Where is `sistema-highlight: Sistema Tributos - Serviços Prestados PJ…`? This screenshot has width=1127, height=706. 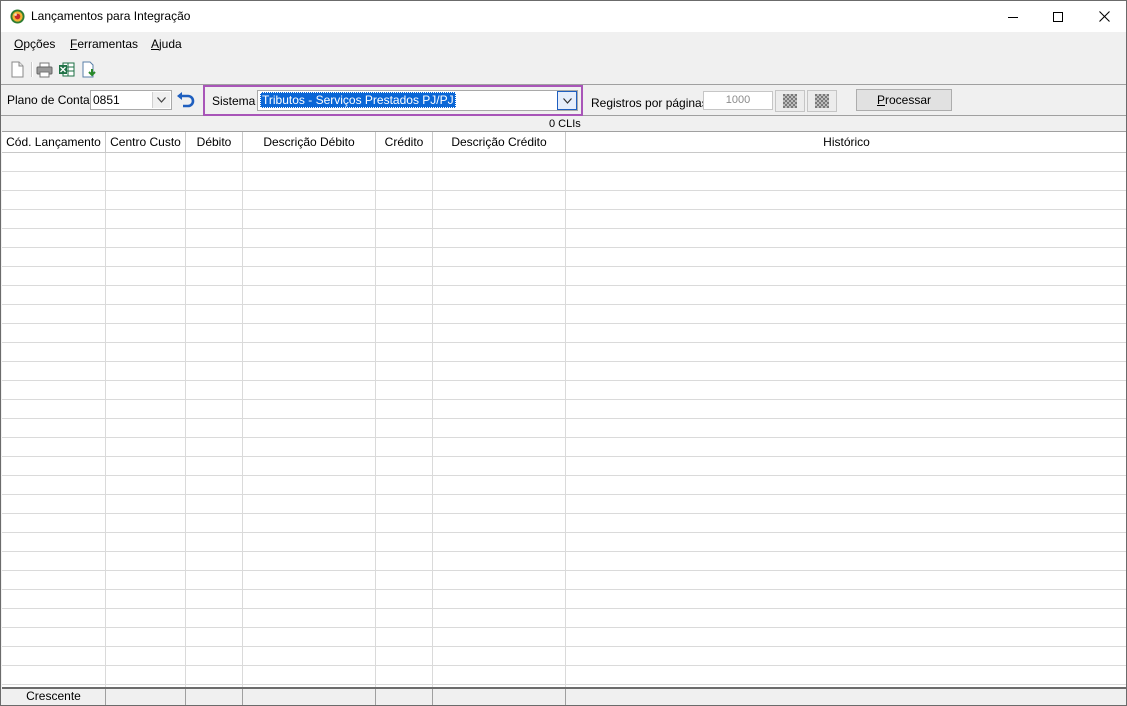
sistema-highlight: Sistema Tributos - Serviços Prestados PJ… is located at coordinates (393, 100).